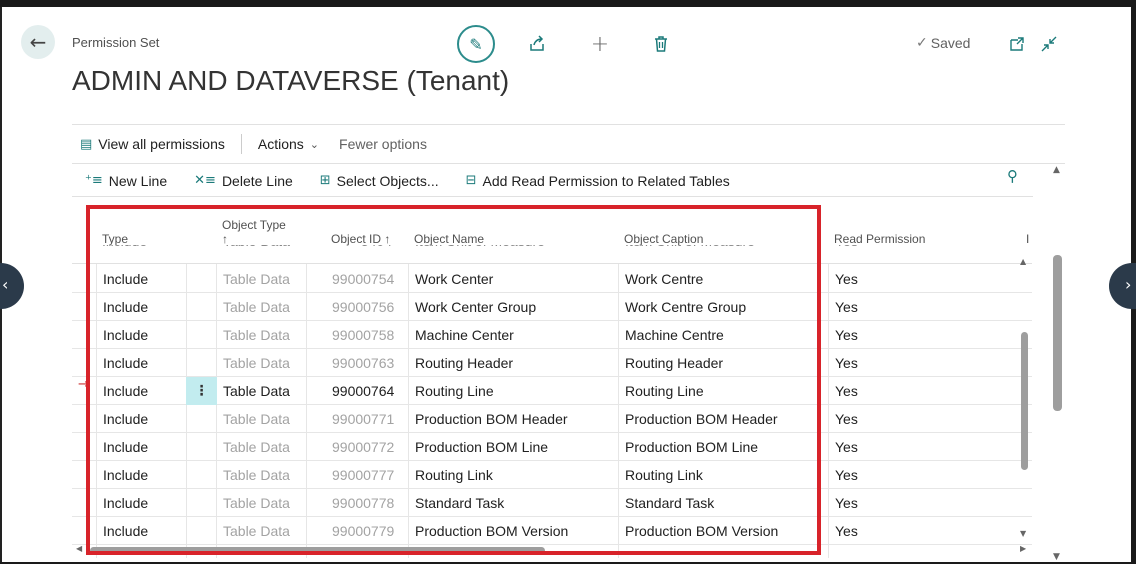 This screenshot has width=1136, height=564. I want to click on col-header-object-type: Object Type ↑, so click(254, 232).